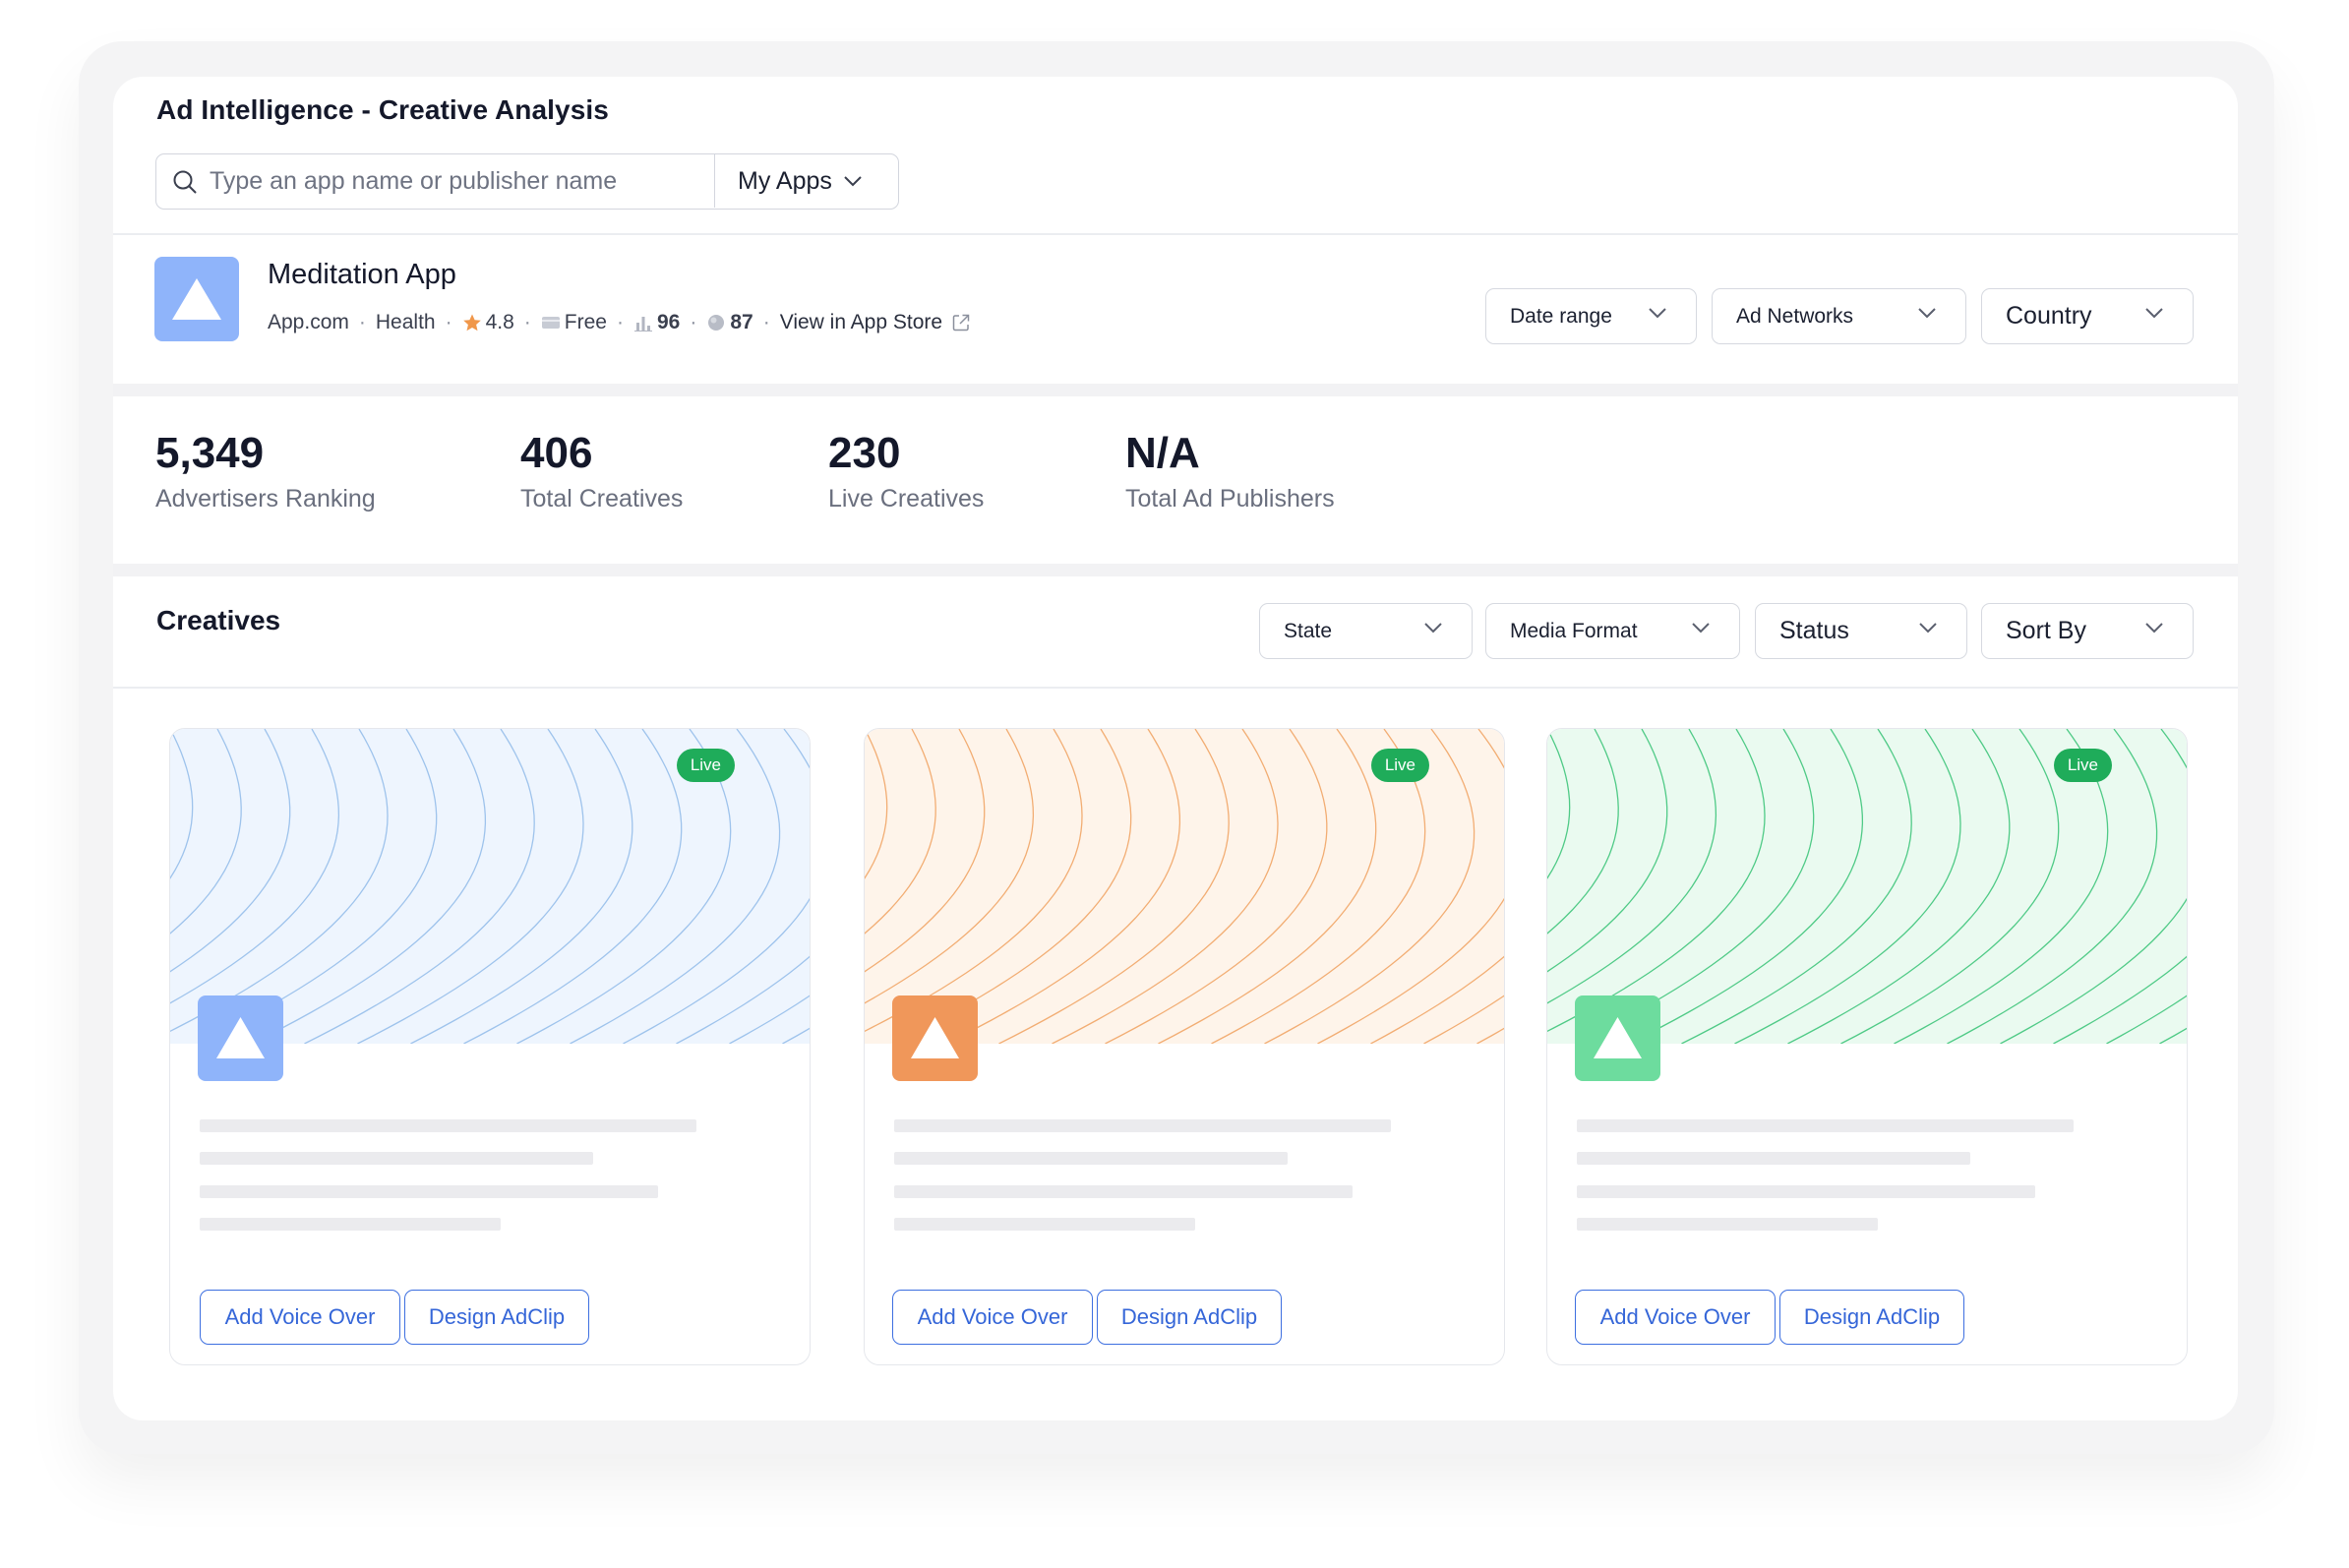 The width and height of the screenshot is (2349, 1568). I want to click on app-logo, so click(196, 299).